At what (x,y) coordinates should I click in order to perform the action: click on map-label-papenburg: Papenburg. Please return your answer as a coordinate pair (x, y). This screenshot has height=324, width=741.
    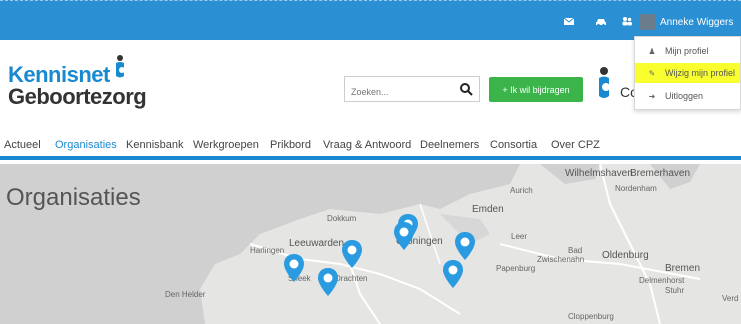
    Looking at the image, I should click on (516, 268).